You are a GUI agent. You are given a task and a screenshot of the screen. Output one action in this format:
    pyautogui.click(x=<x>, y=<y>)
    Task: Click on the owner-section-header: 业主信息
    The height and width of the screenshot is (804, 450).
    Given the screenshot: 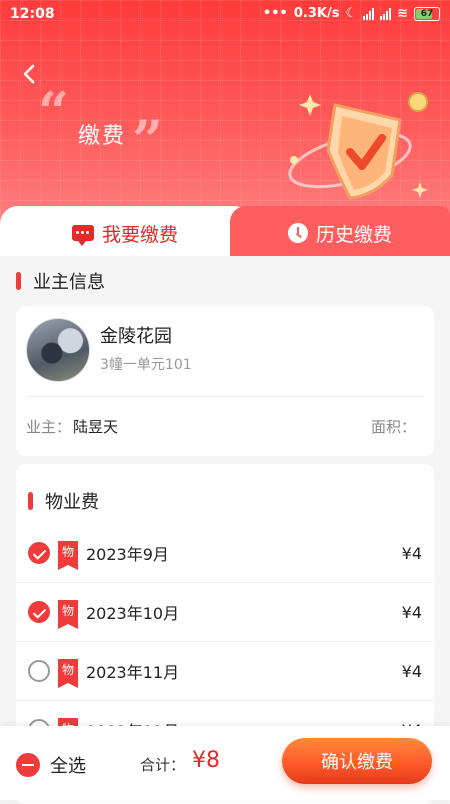 What is the action you would take?
    pyautogui.click(x=60, y=281)
    